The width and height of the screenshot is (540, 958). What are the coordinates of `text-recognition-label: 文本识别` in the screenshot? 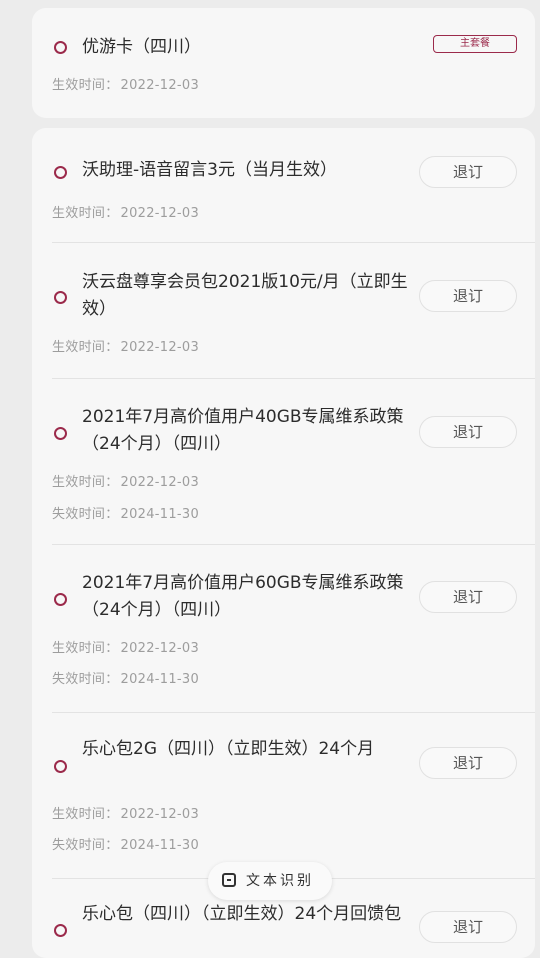 It's located at (280, 881).